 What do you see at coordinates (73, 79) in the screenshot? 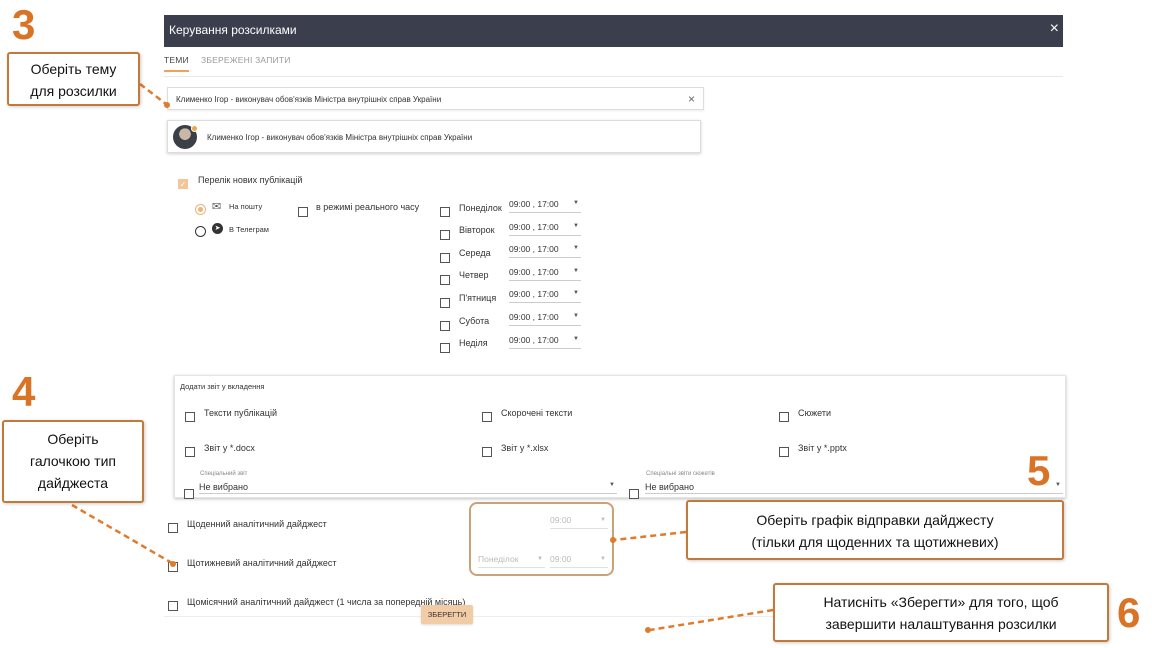
I see `callout-step3: Оберіть тему для розсилки` at bounding box center [73, 79].